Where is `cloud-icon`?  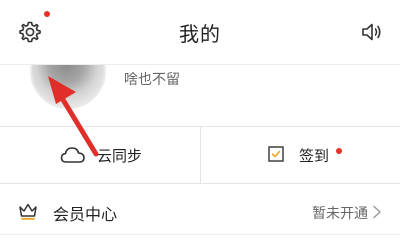
cloud-icon is located at coordinates (72, 155).